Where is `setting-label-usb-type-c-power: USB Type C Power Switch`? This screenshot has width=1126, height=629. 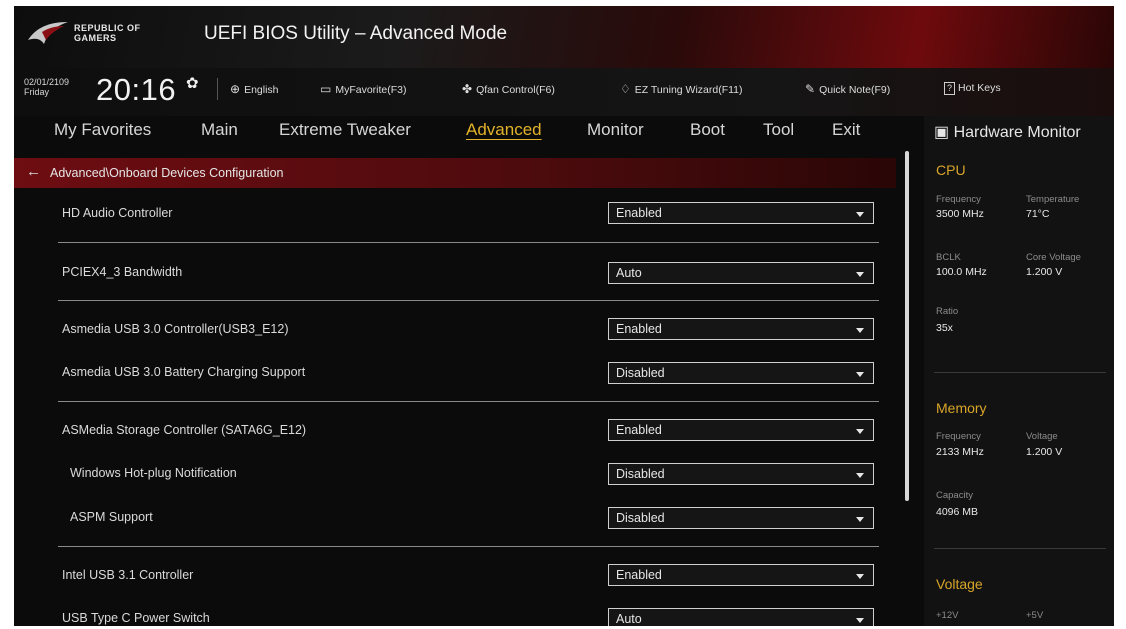 setting-label-usb-type-c-power: USB Type C Power Switch is located at coordinates (136, 618).